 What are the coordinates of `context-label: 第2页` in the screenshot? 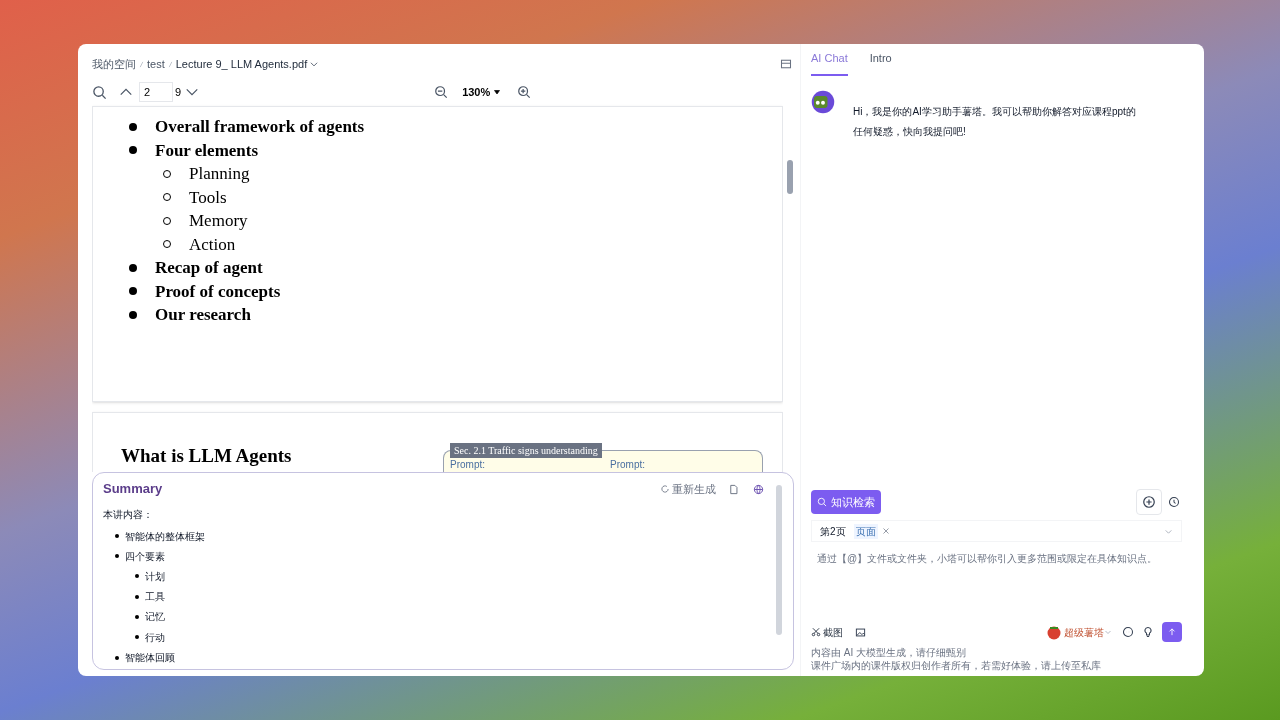 It's located at (833, 531).